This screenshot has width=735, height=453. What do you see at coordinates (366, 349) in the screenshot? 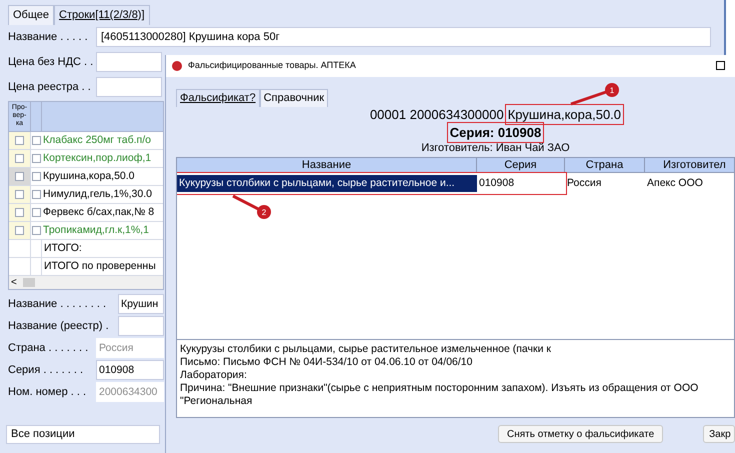
I see `detail-text: Кукурузы столбики с рыльцами, сырье растительное измельченное (пачки к` at bounding box center [366, 349].